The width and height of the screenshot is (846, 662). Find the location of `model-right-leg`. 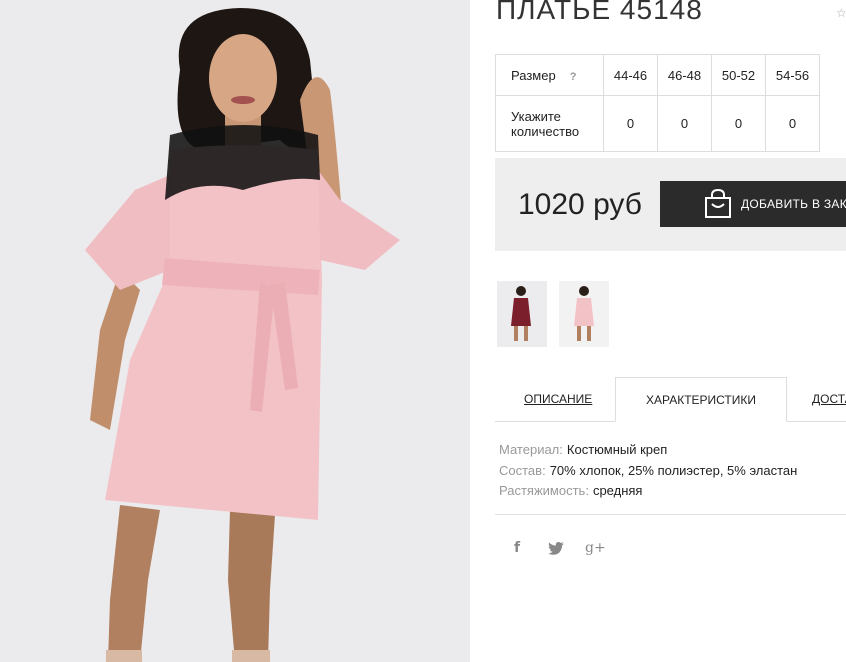

model-right-leg is located at coordinates (251, 586).